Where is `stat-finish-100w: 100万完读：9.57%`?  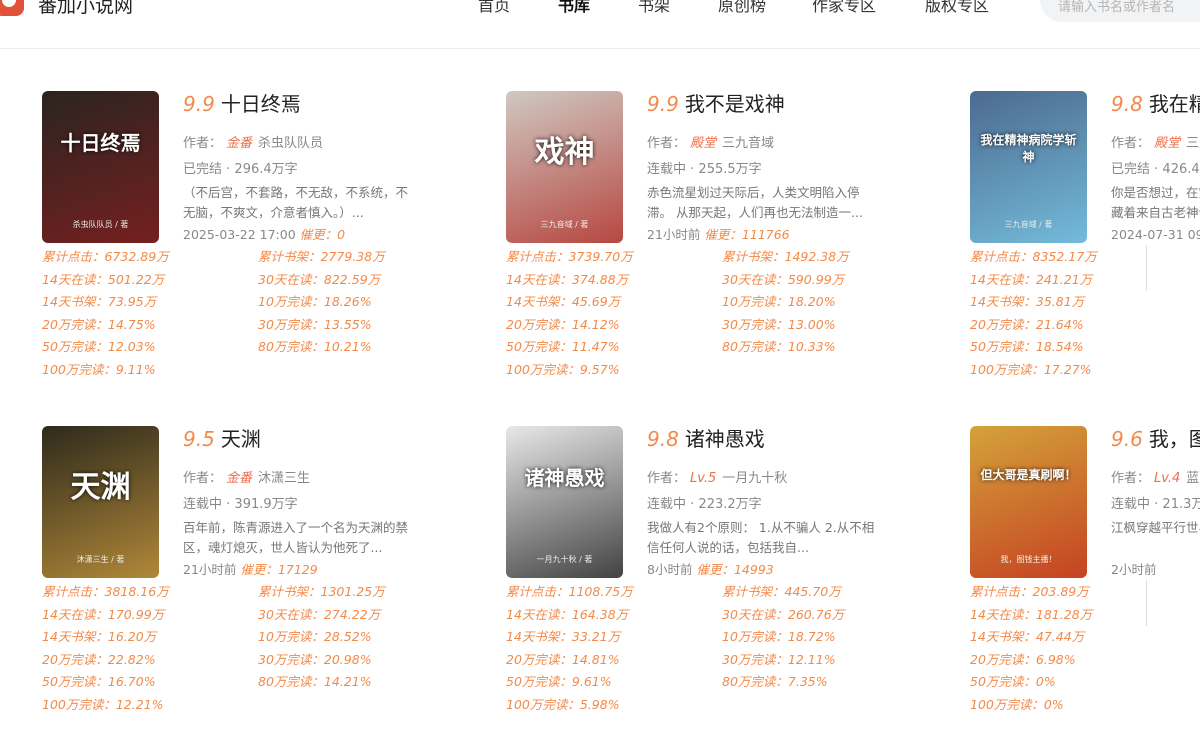
stat-finish-100w: 100万完读：9.57% is located at coordinates (563, 368).